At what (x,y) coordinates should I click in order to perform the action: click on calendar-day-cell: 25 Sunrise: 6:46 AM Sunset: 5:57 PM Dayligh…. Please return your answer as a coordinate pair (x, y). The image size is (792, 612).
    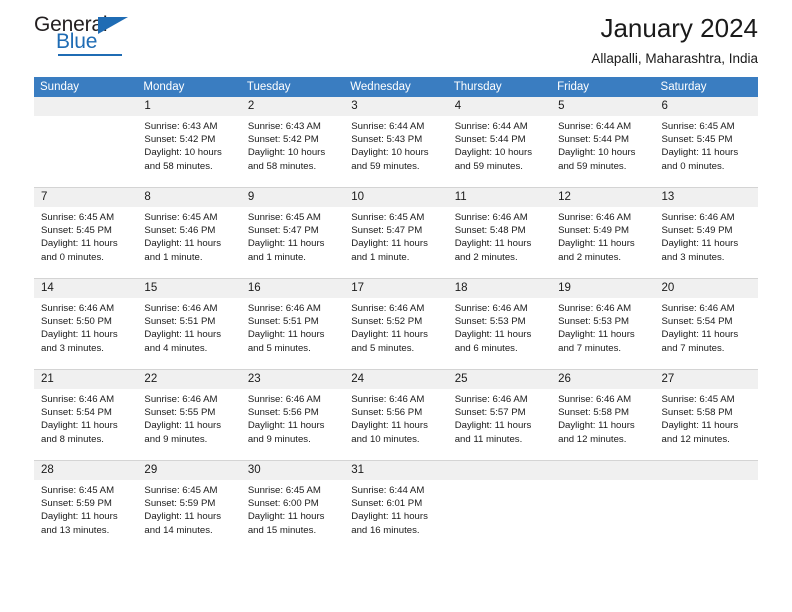
    Looking at the image, I should click on (499, 415).